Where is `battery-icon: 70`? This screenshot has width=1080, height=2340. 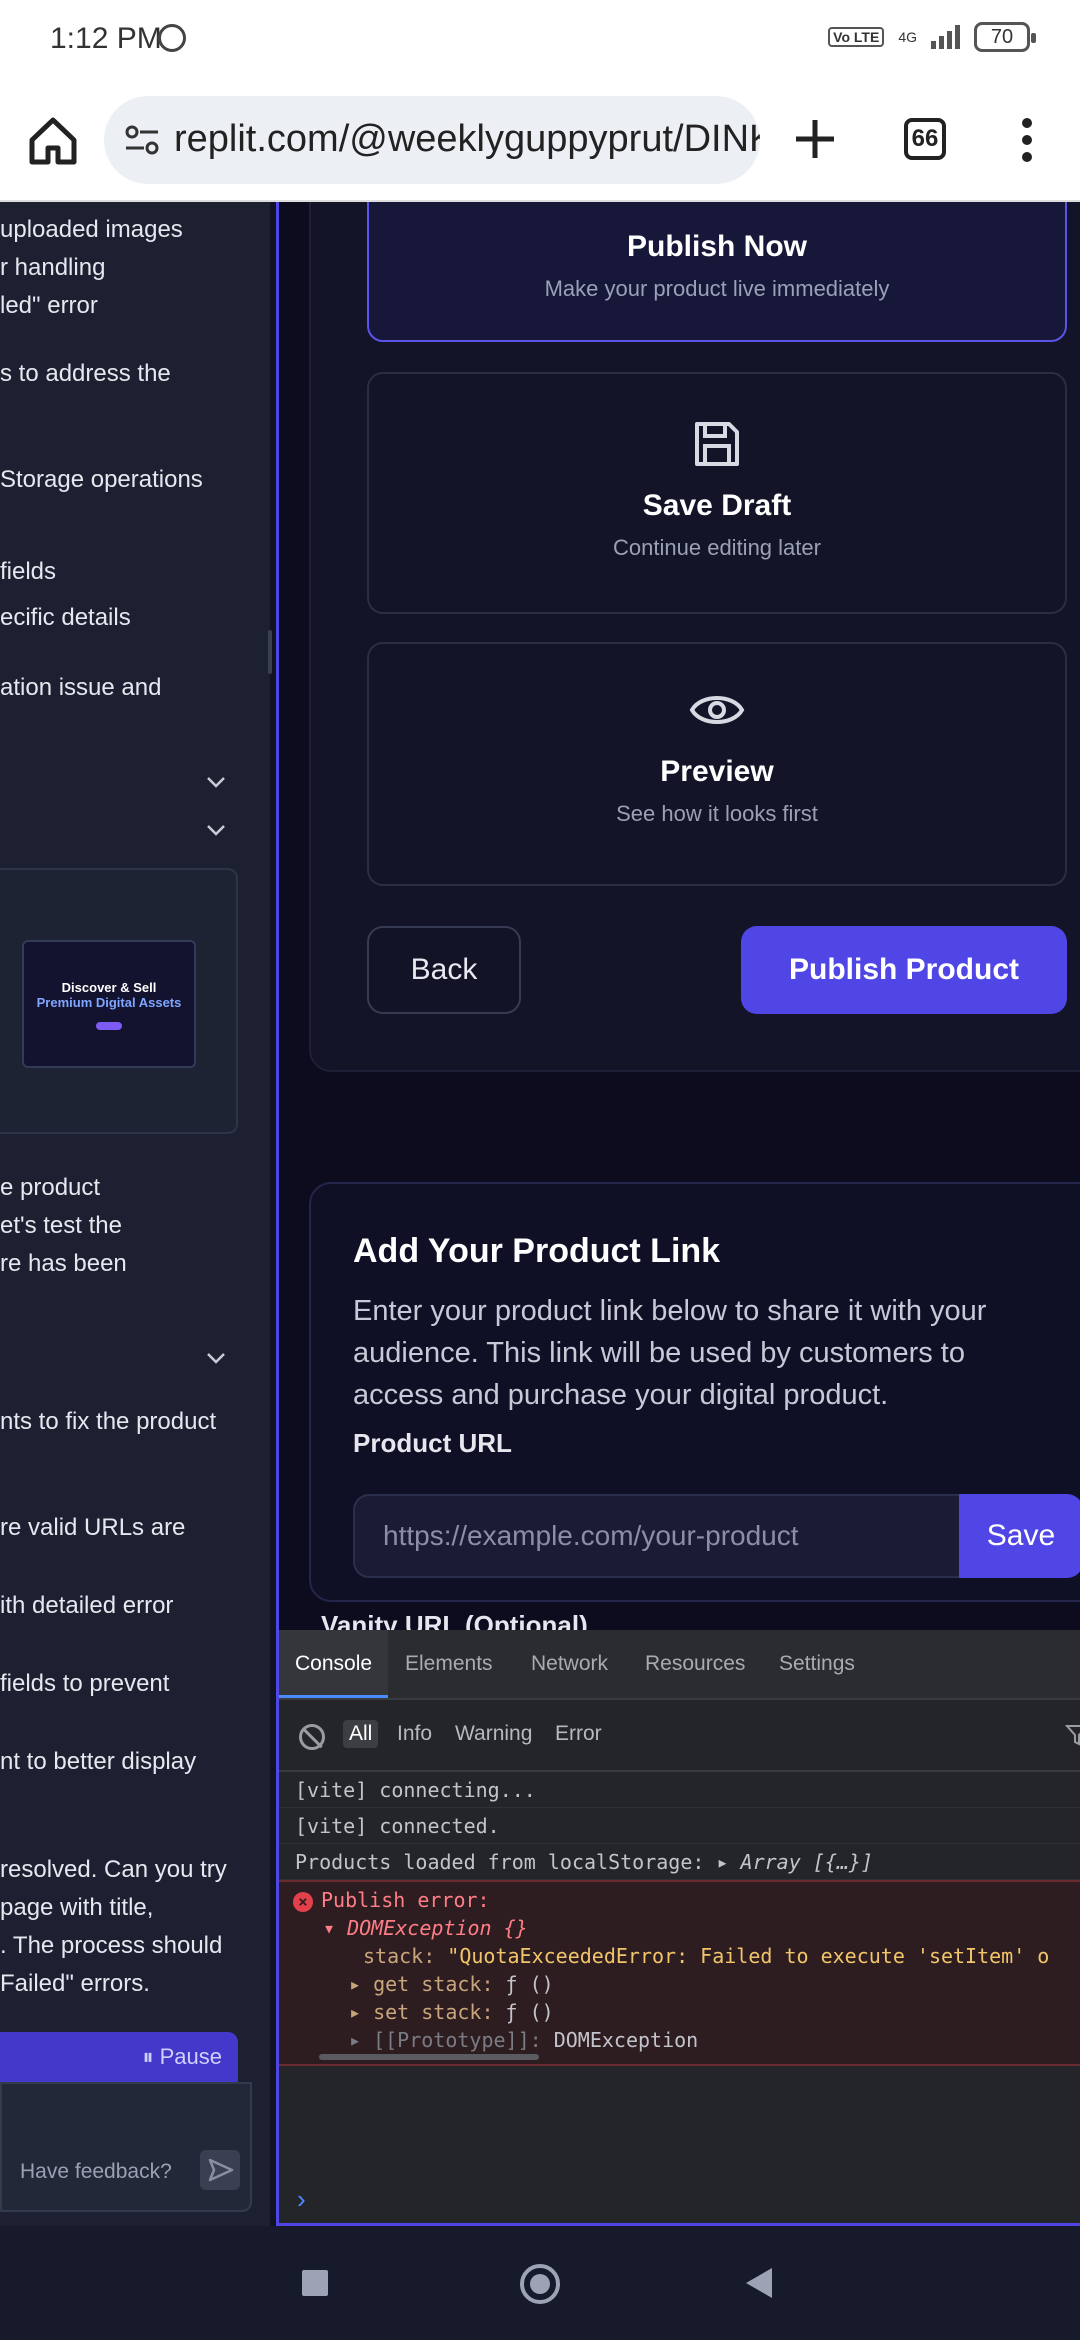 battery-icon: 70 is located at coordinates (1005, 37).